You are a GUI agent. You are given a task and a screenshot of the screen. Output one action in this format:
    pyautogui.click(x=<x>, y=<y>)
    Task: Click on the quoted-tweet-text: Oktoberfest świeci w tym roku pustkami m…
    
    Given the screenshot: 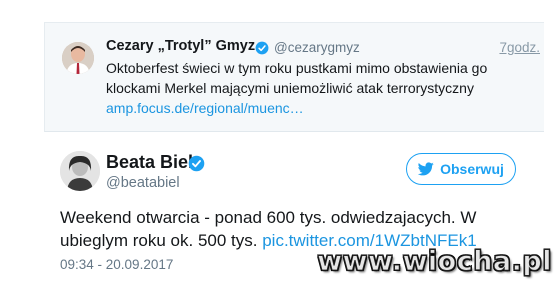 What is the action you would take?
    pyautogui.click(x=297, y=78)
    